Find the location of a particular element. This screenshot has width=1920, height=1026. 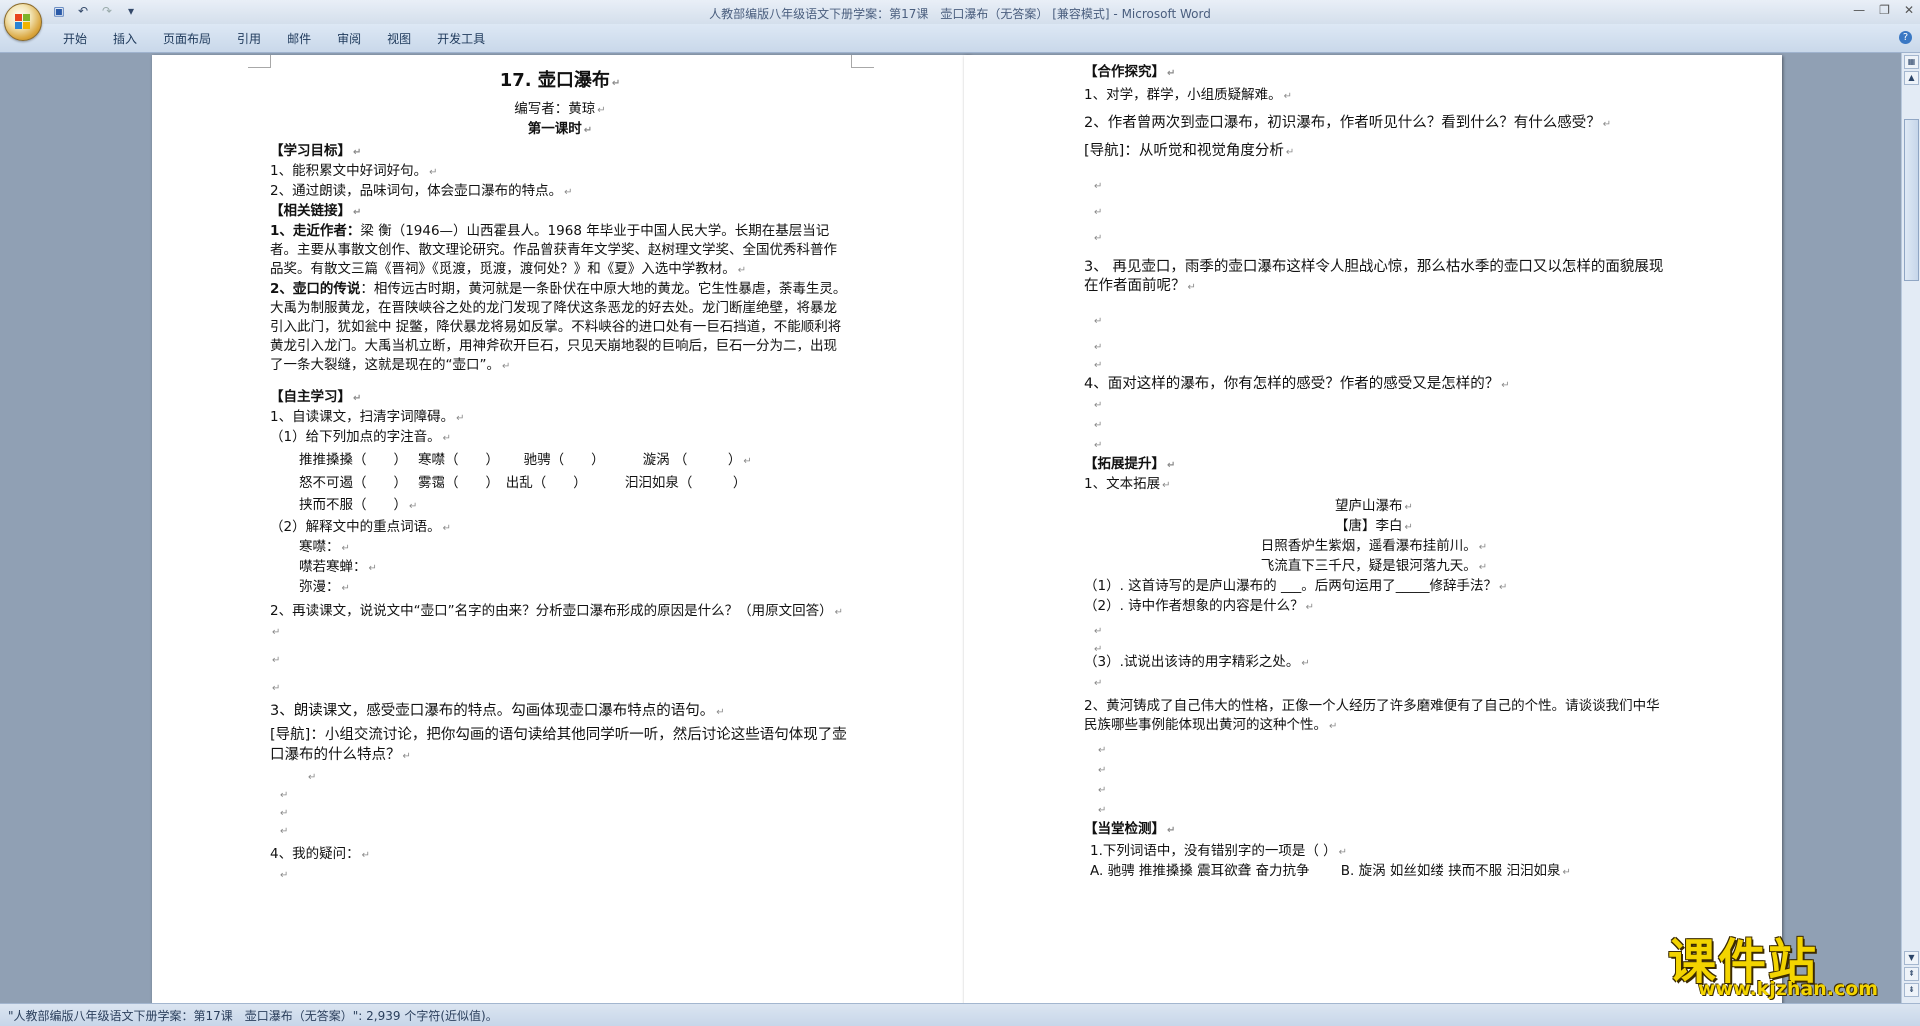

tab-references: 引用 is located at coordinates (249, 38).